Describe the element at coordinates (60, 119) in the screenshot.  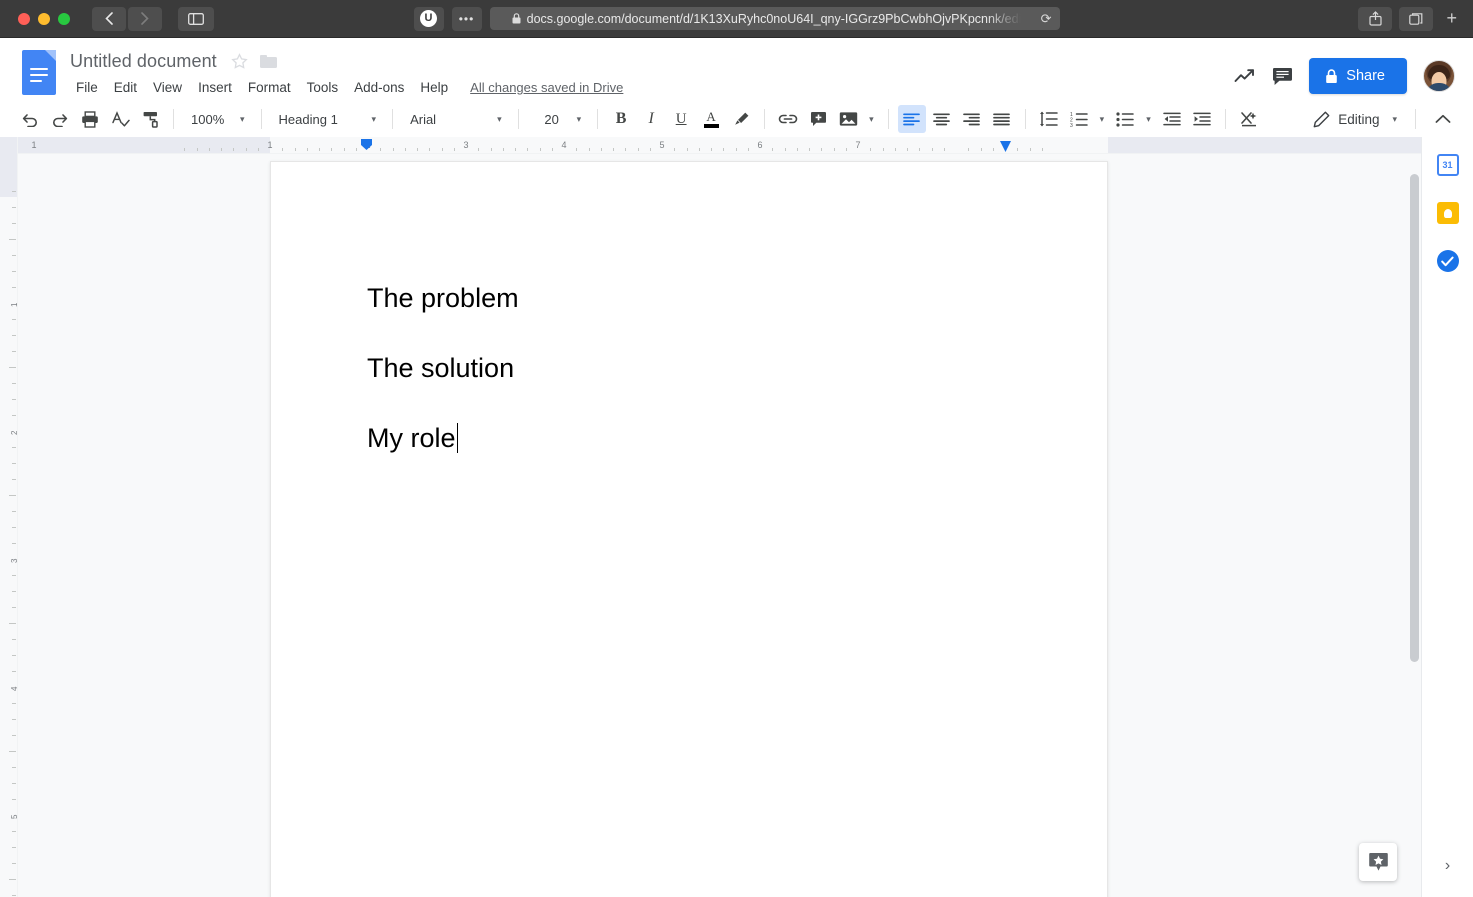
I see `redo-icon` at that location.